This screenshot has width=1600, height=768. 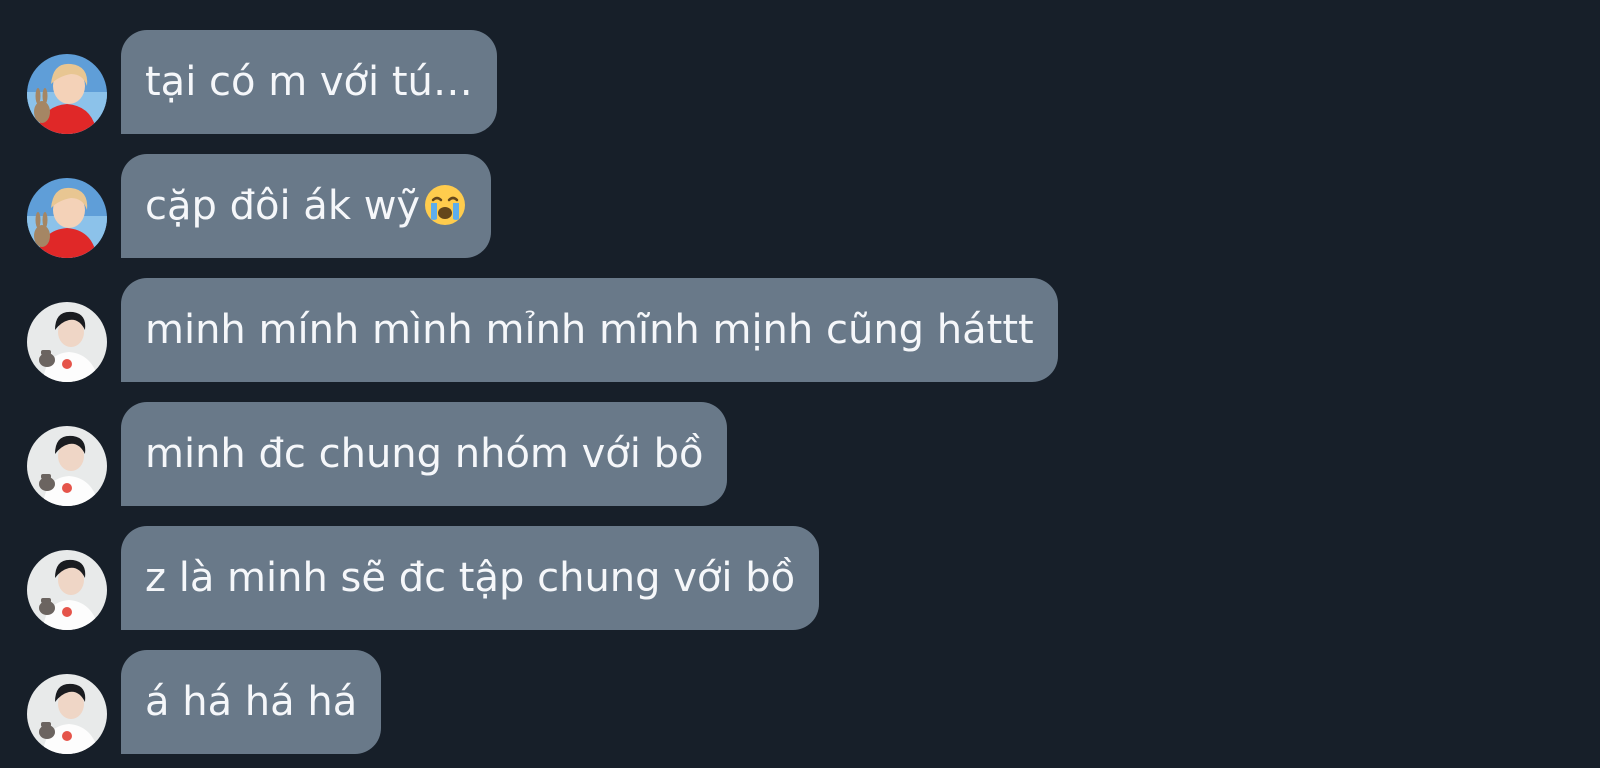 I want to click on message-text: á há há há, so click(x=251, y=702).